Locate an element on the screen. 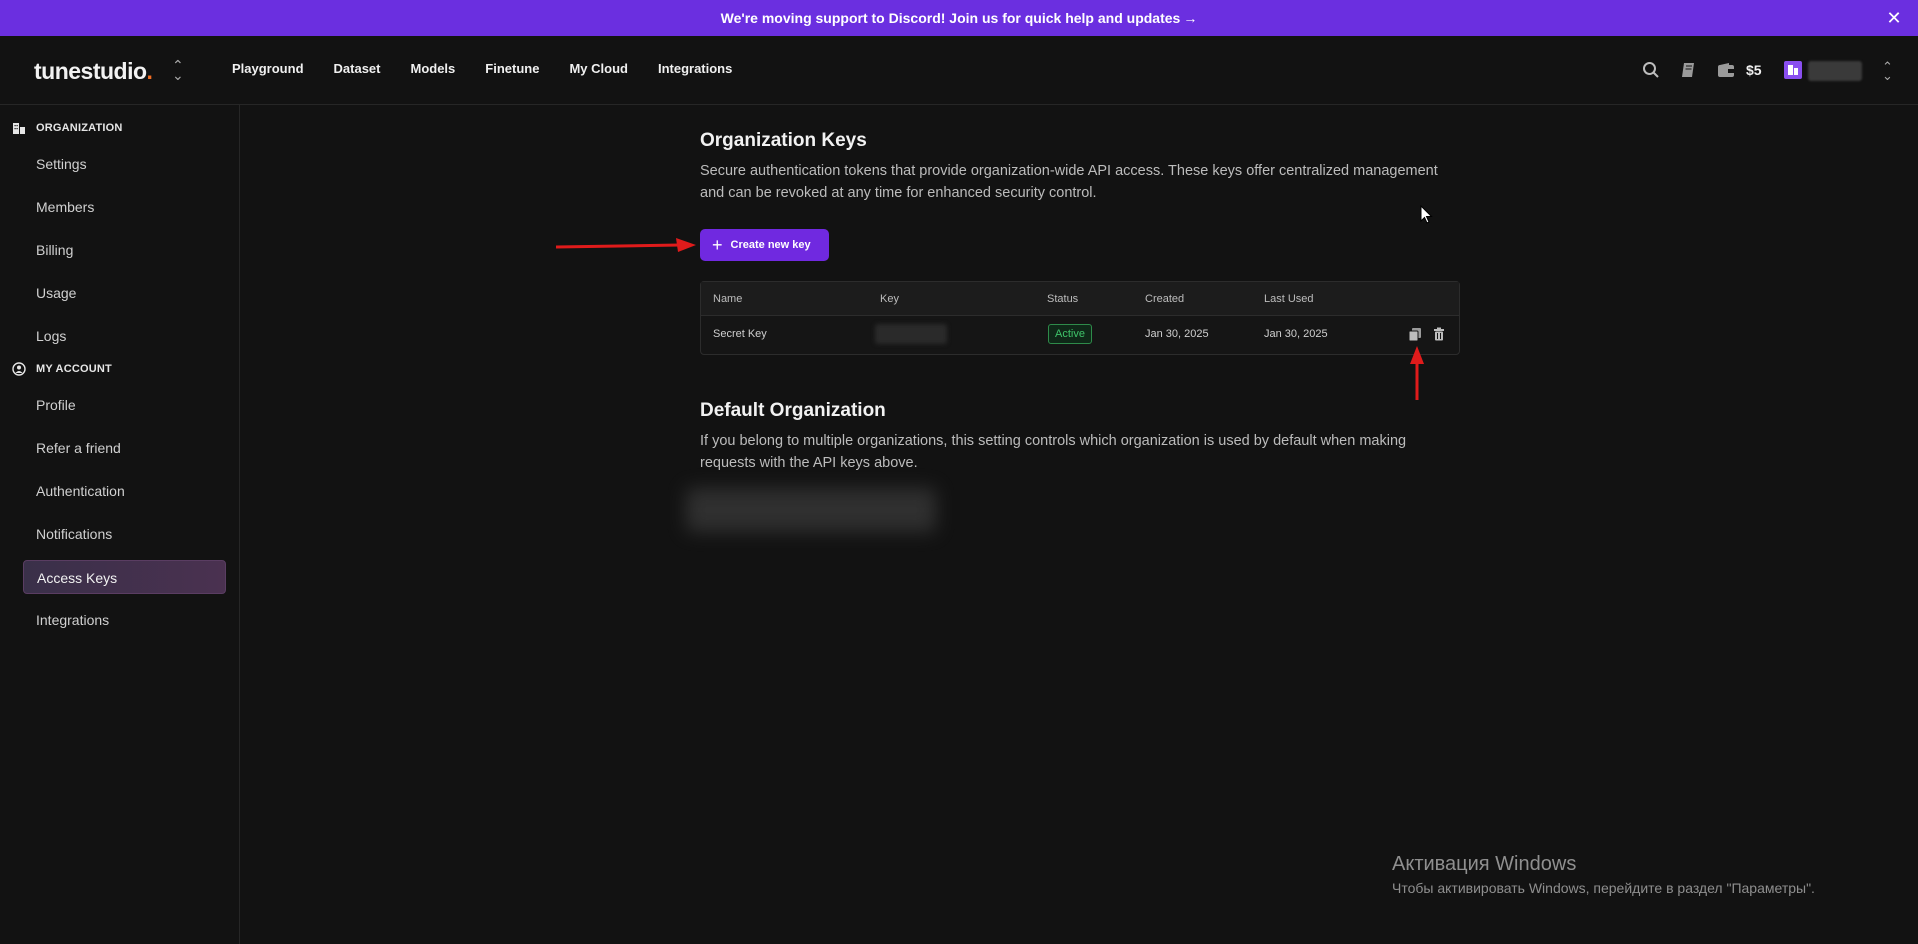  sidebar-item-usage: Usage is located at coordinates (124, 293).